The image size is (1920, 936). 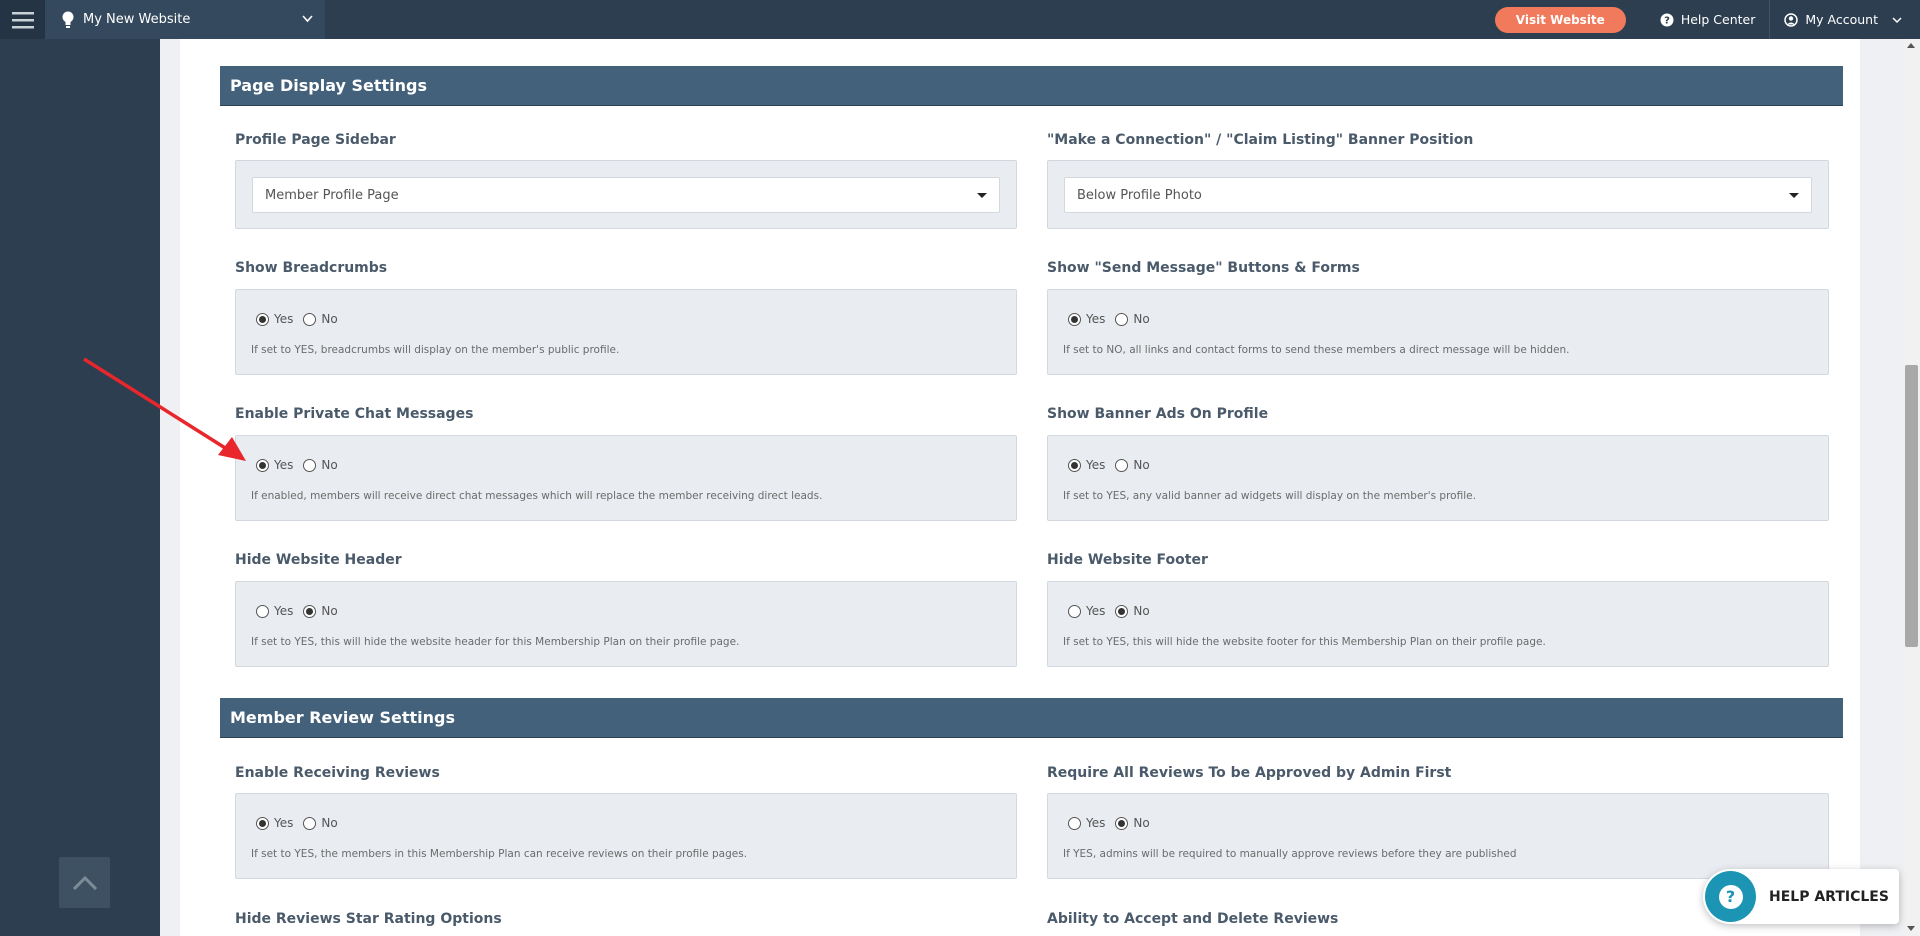 I want to click on lightbulb-icon, so click(x=68, y=19).